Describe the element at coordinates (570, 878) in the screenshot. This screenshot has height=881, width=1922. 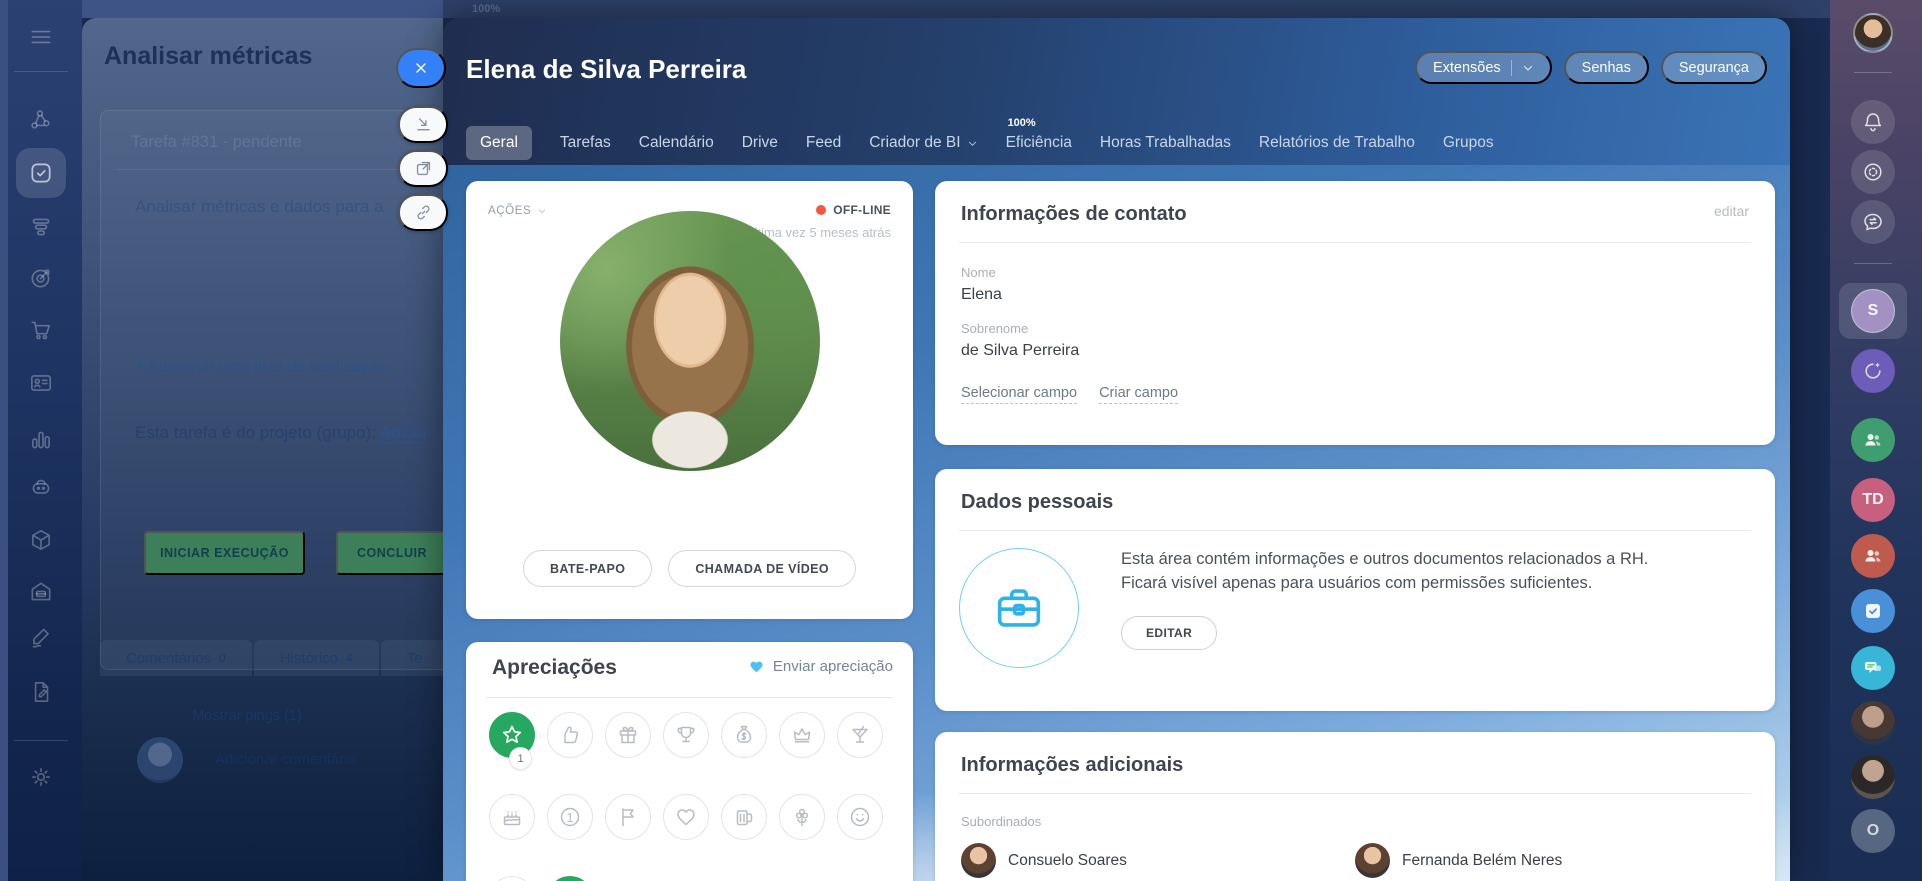
I see `extra-green-badge` at that location.